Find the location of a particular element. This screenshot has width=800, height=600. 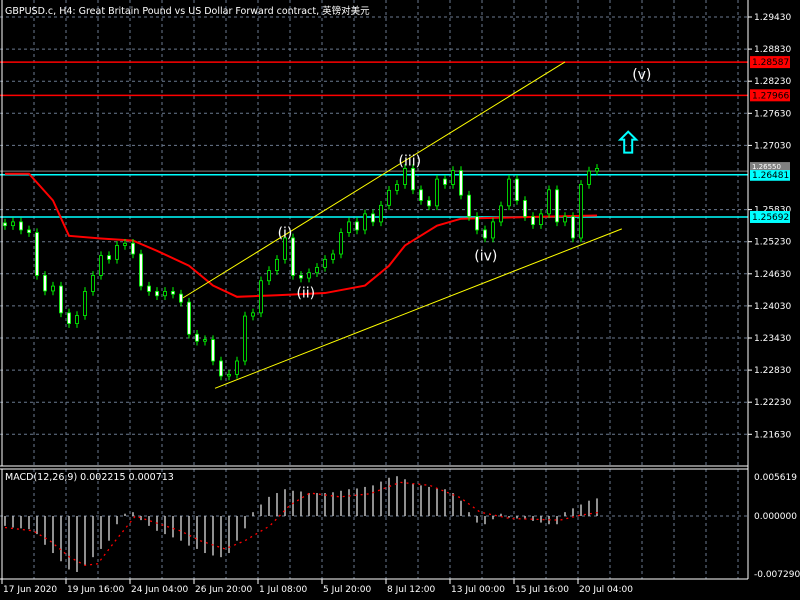

time-label: 1 Jul 08:00 is located at coordinates (283, 590).